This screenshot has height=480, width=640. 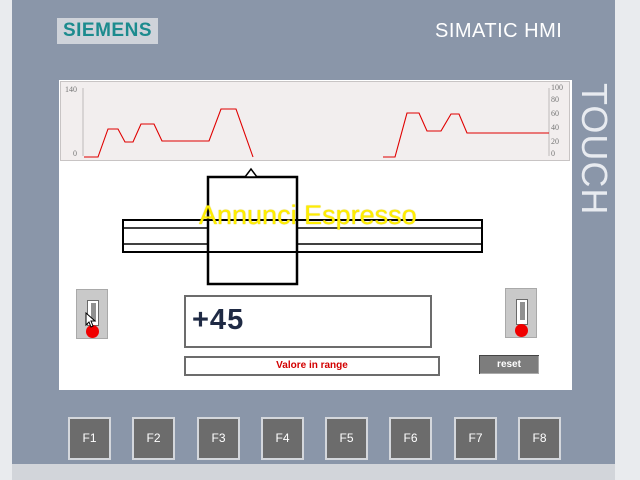 What do you see at coordinates (509, 364) in the screenshot?
I see `reset-button: reset` at bounding box center [509, 364].